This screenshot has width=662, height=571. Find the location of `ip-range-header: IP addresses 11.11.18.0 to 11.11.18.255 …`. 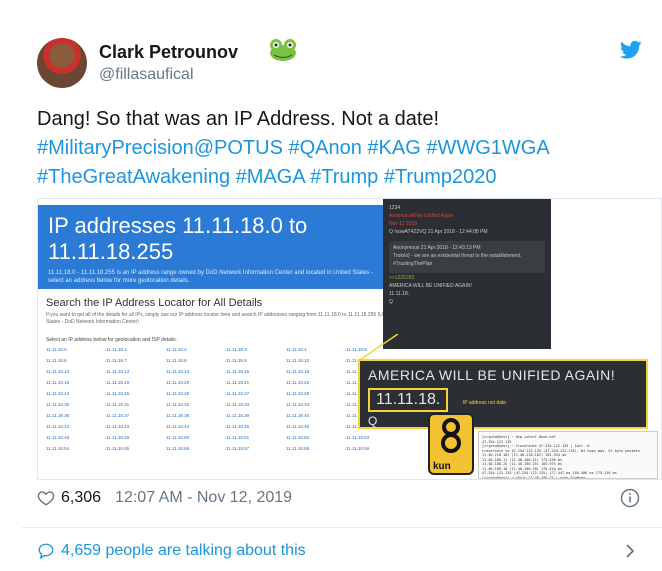

ip-range-header: IP addresses 11.11.18.0 to 11.11.18.255 … is located at coordinates (223, 247).